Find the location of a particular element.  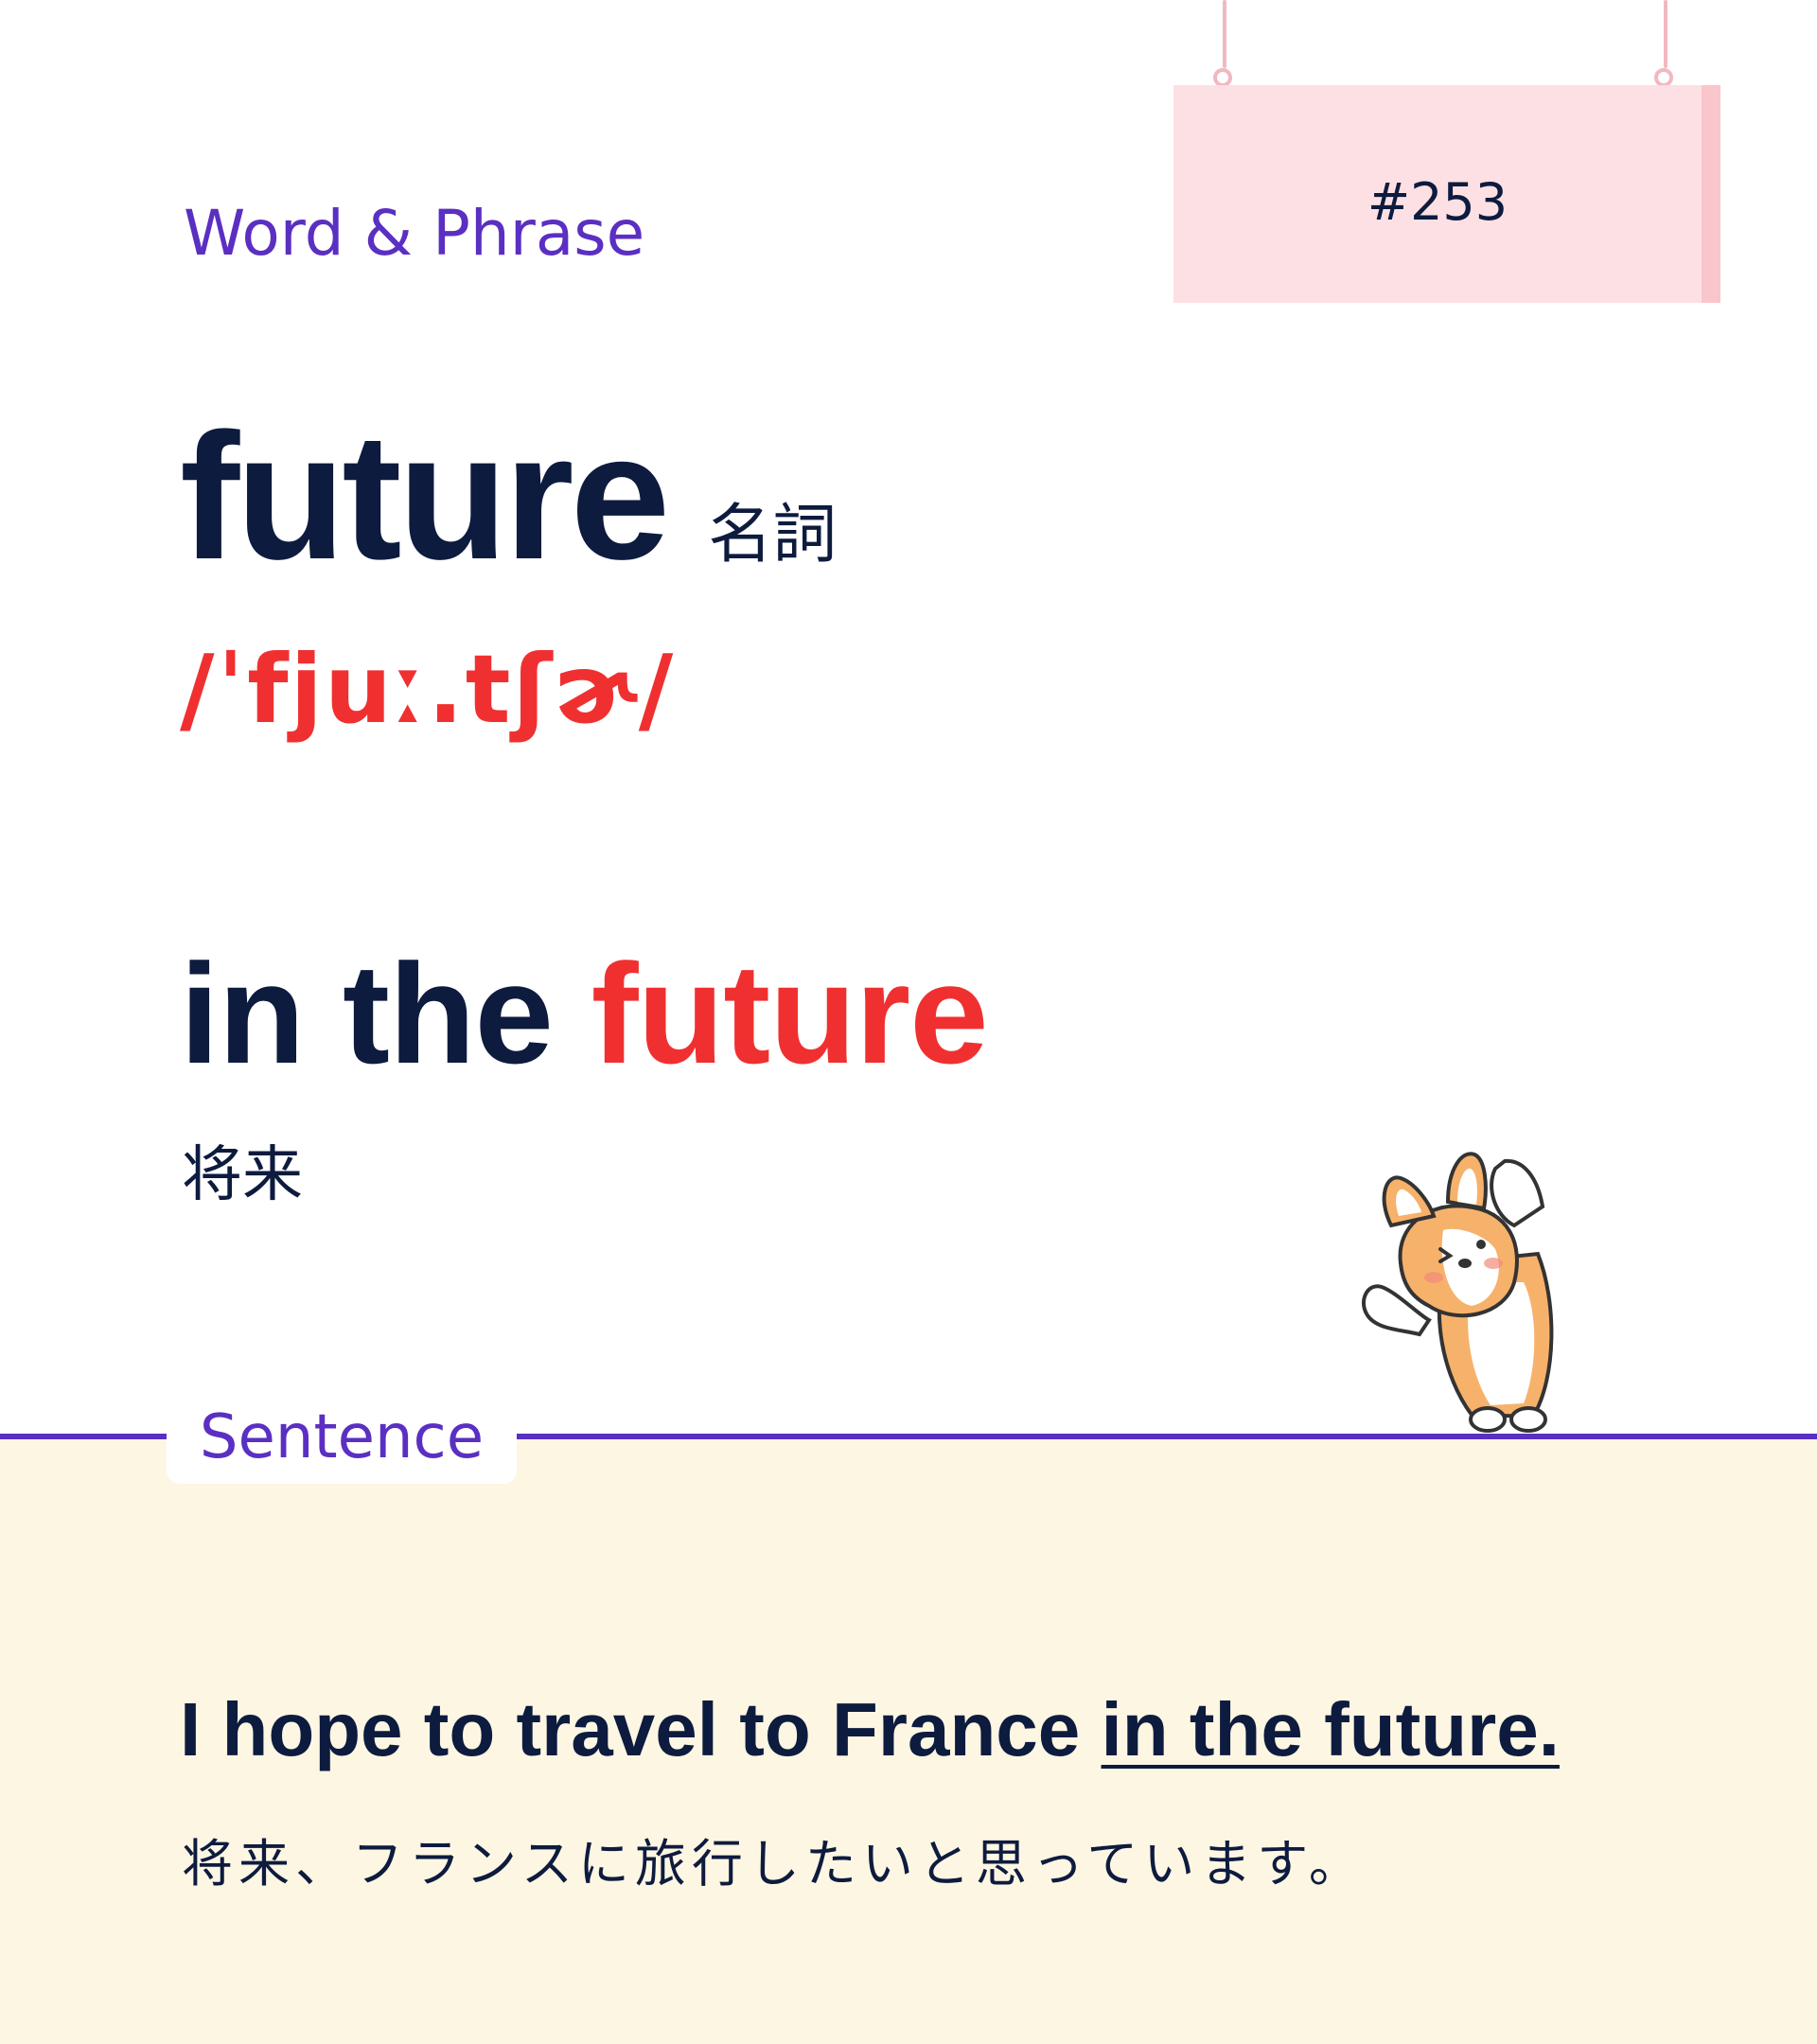

example-sentence-phrase: in the future. is located at coordinates (1331, 1729).